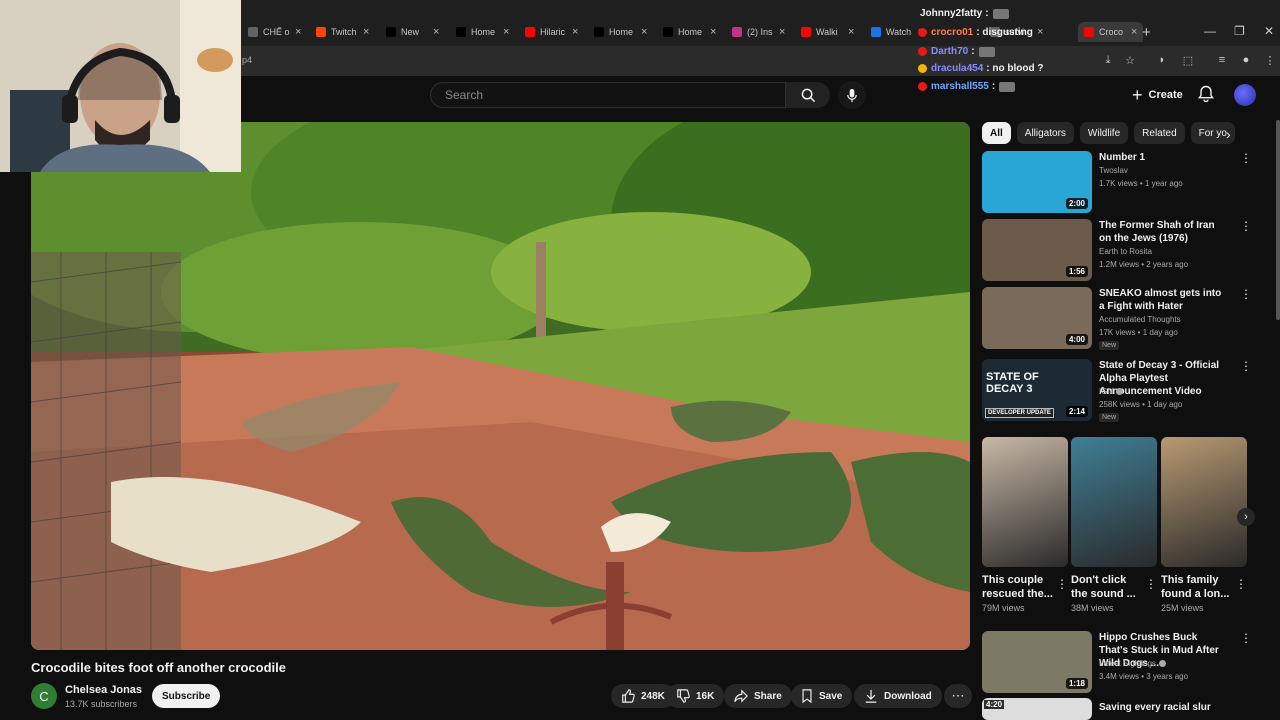  I want to click on chat-text: : no blood ?, so click(1015, 68).